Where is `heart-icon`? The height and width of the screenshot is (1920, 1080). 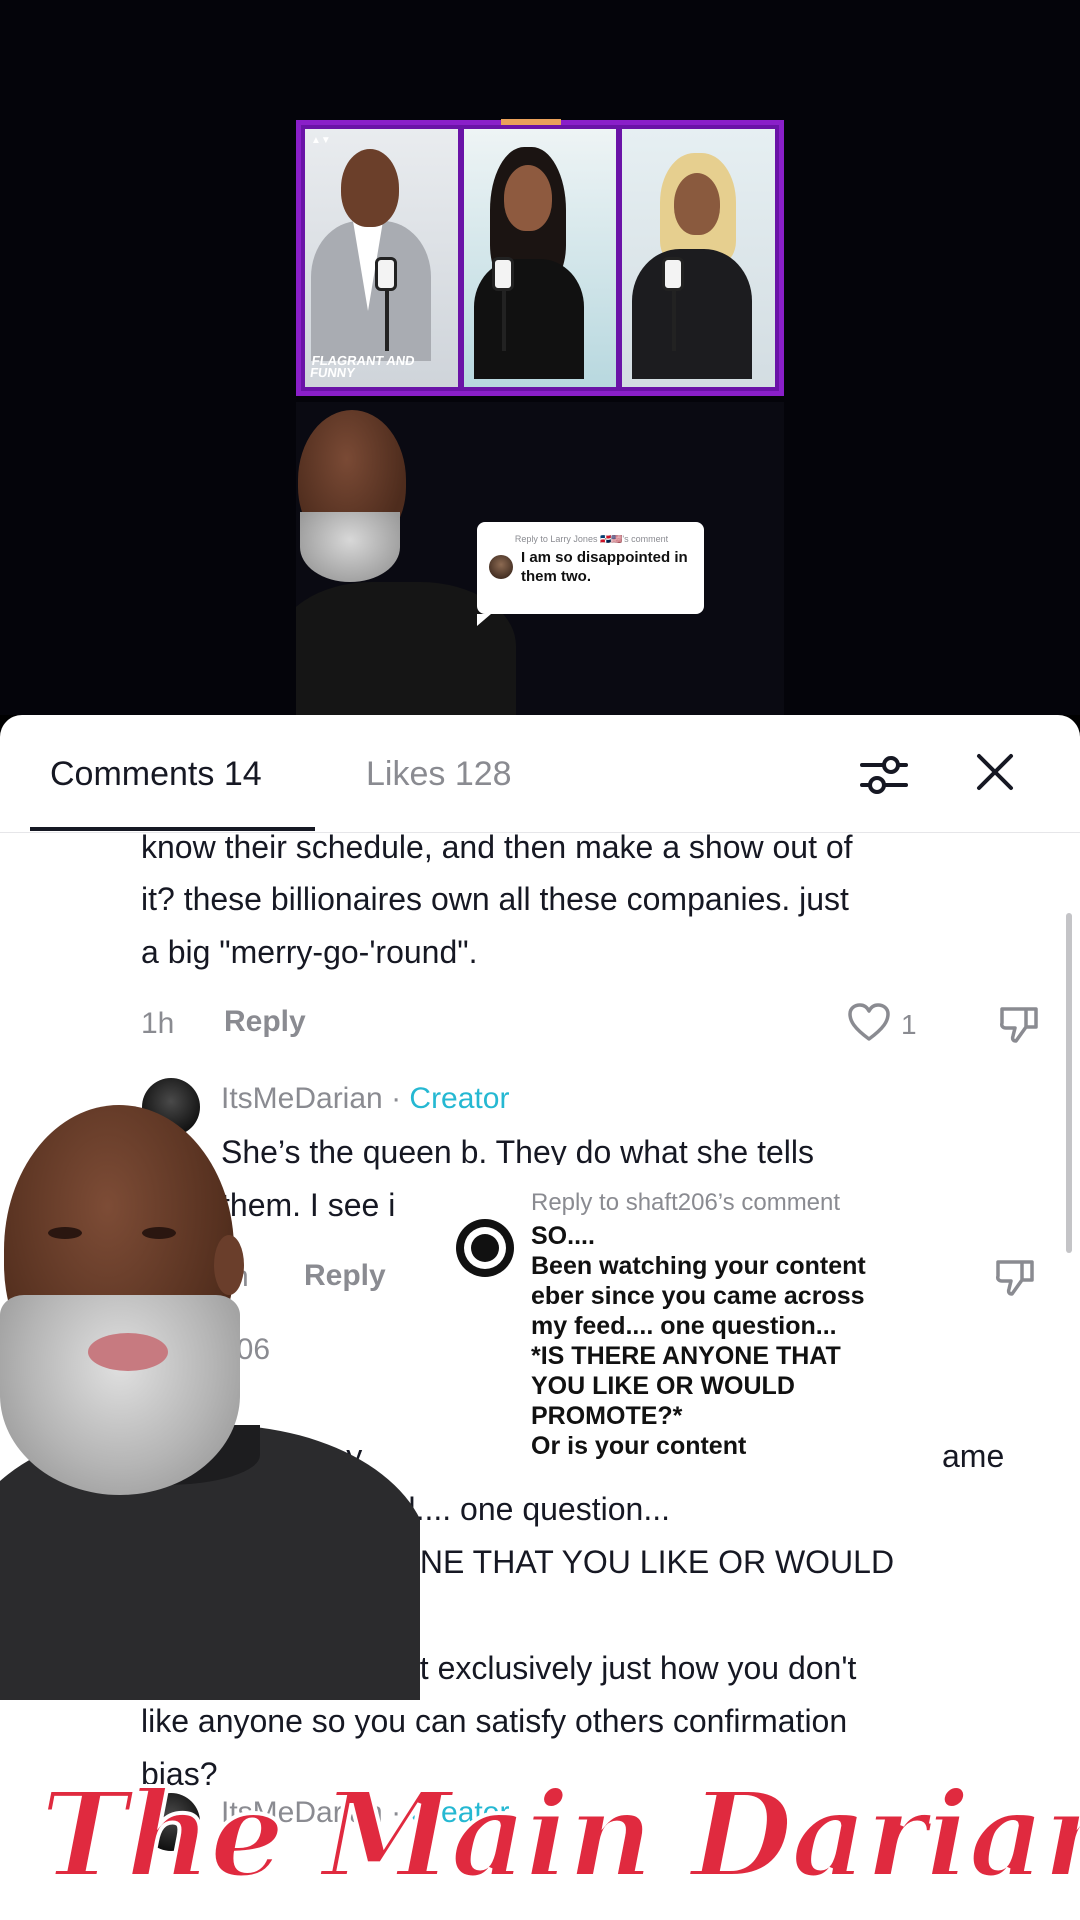
heart-icon is located at coordinates (869, 1023).